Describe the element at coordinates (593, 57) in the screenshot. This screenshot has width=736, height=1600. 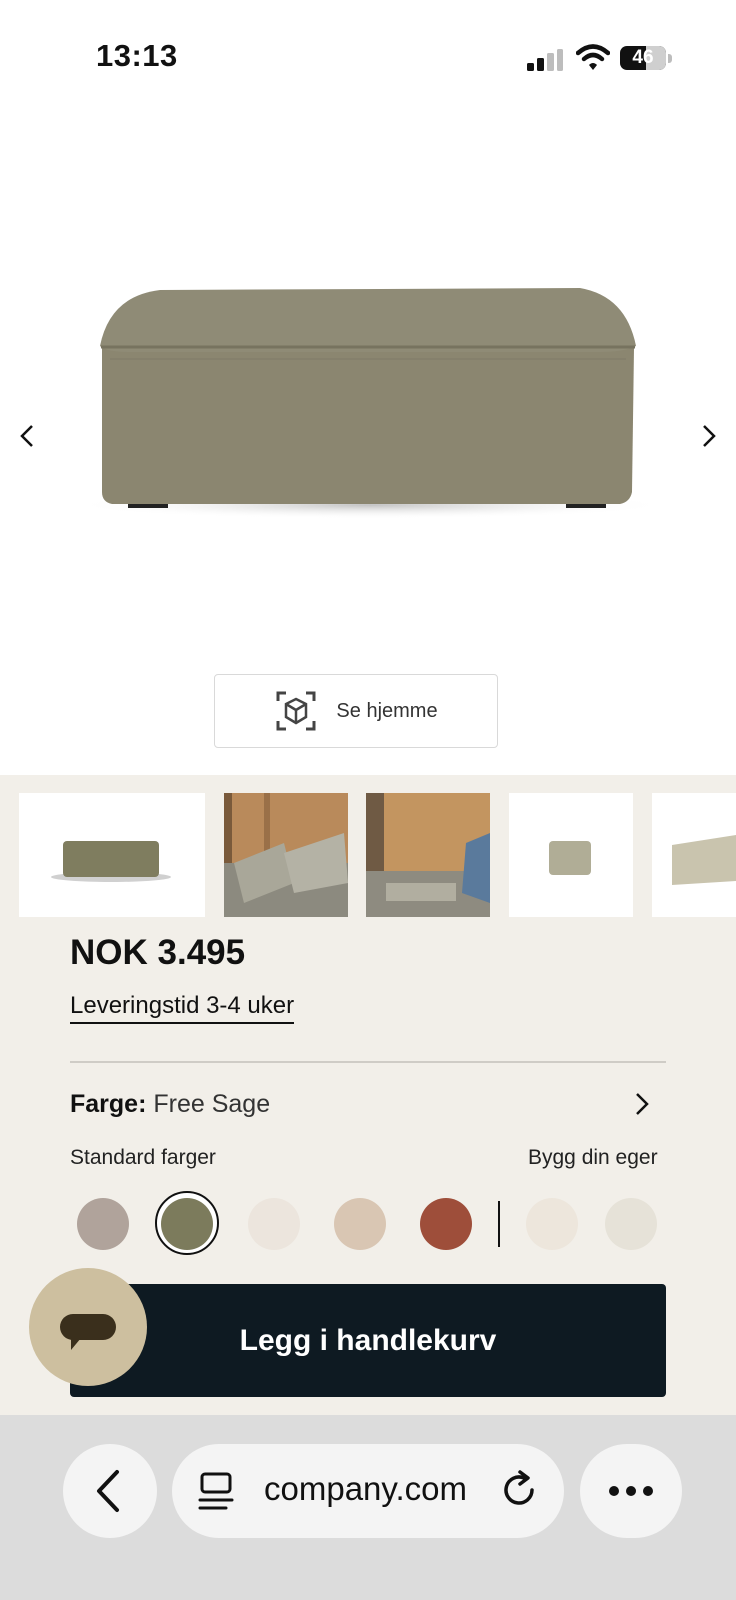
I see `wifi-icon` at that location.